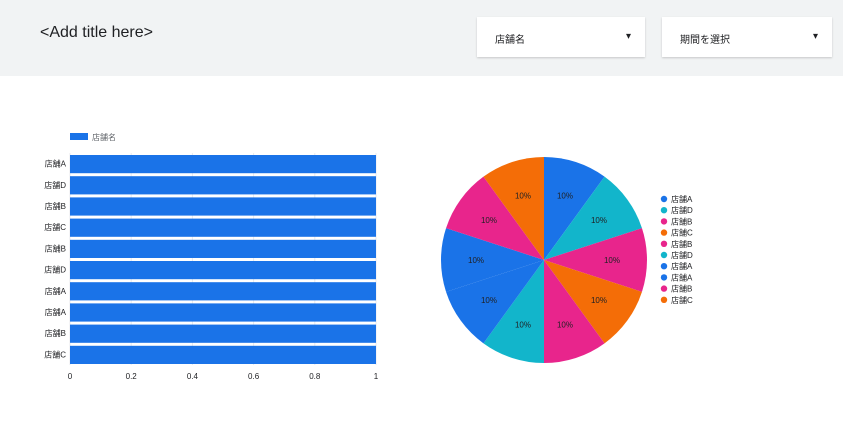 The width and height of the screenshot is (843, 443). What do you see at coordinates (193, 376) in the screenshot?
I see `x-tick-label: 0.4` at bounding box center [193, 376].